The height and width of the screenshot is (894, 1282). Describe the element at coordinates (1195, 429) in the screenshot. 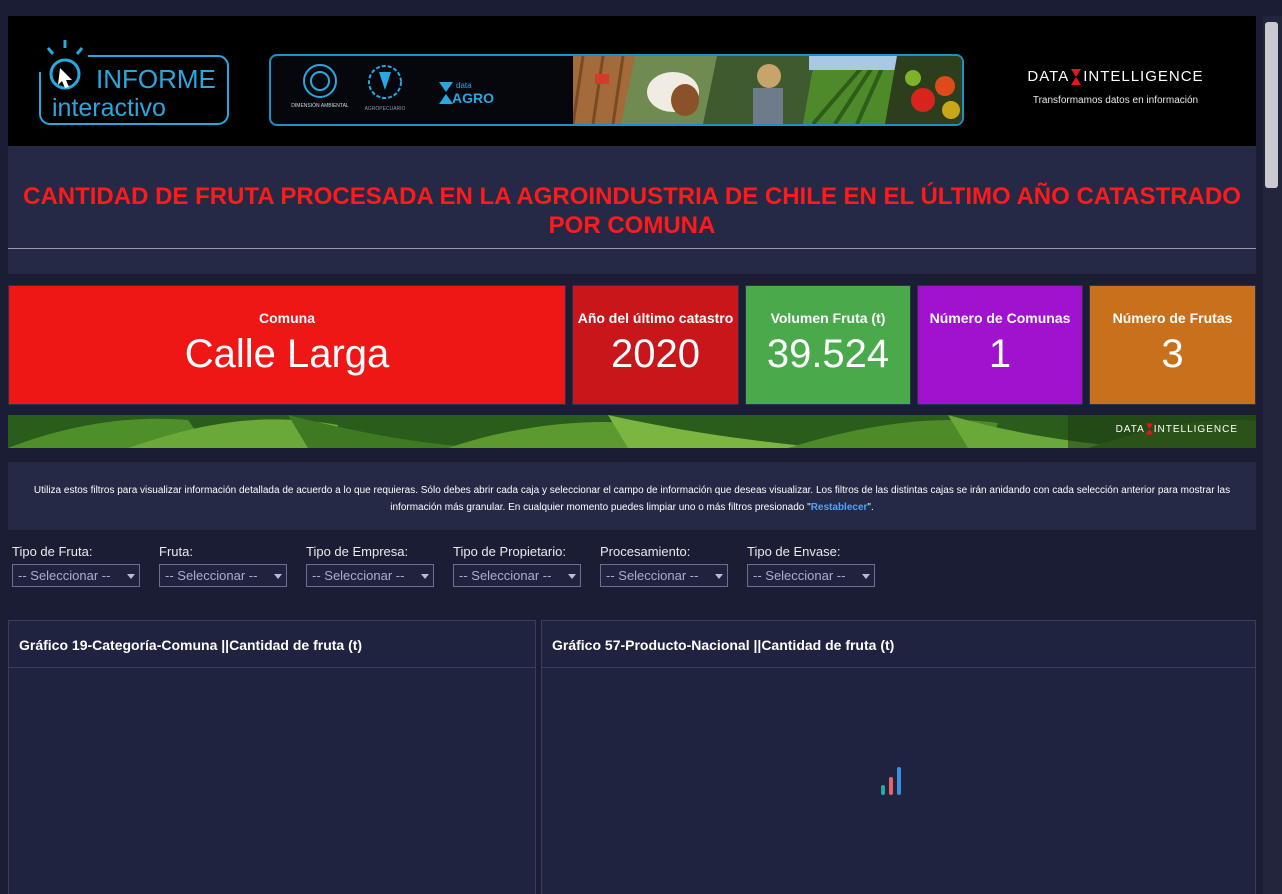

I see `leaf-brand-right: INTELLIGENCE` at that location.